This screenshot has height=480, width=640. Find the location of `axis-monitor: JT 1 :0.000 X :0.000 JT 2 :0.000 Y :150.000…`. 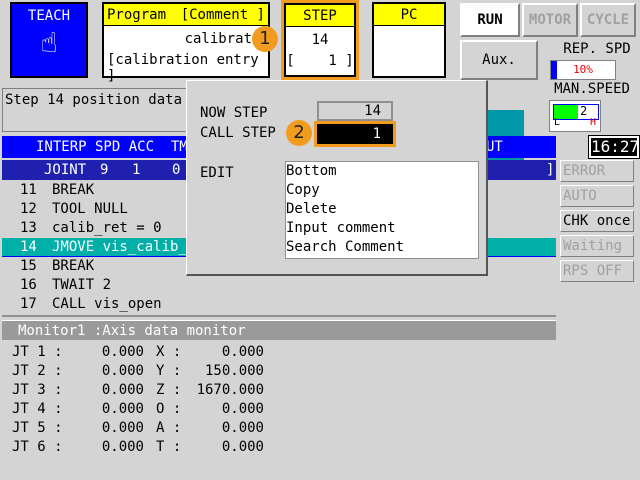

axis-monitor: JT 1 :0.000 X :0.000 JT 2 :0.000 Y :150.000… is located at coordinates (138, 399).